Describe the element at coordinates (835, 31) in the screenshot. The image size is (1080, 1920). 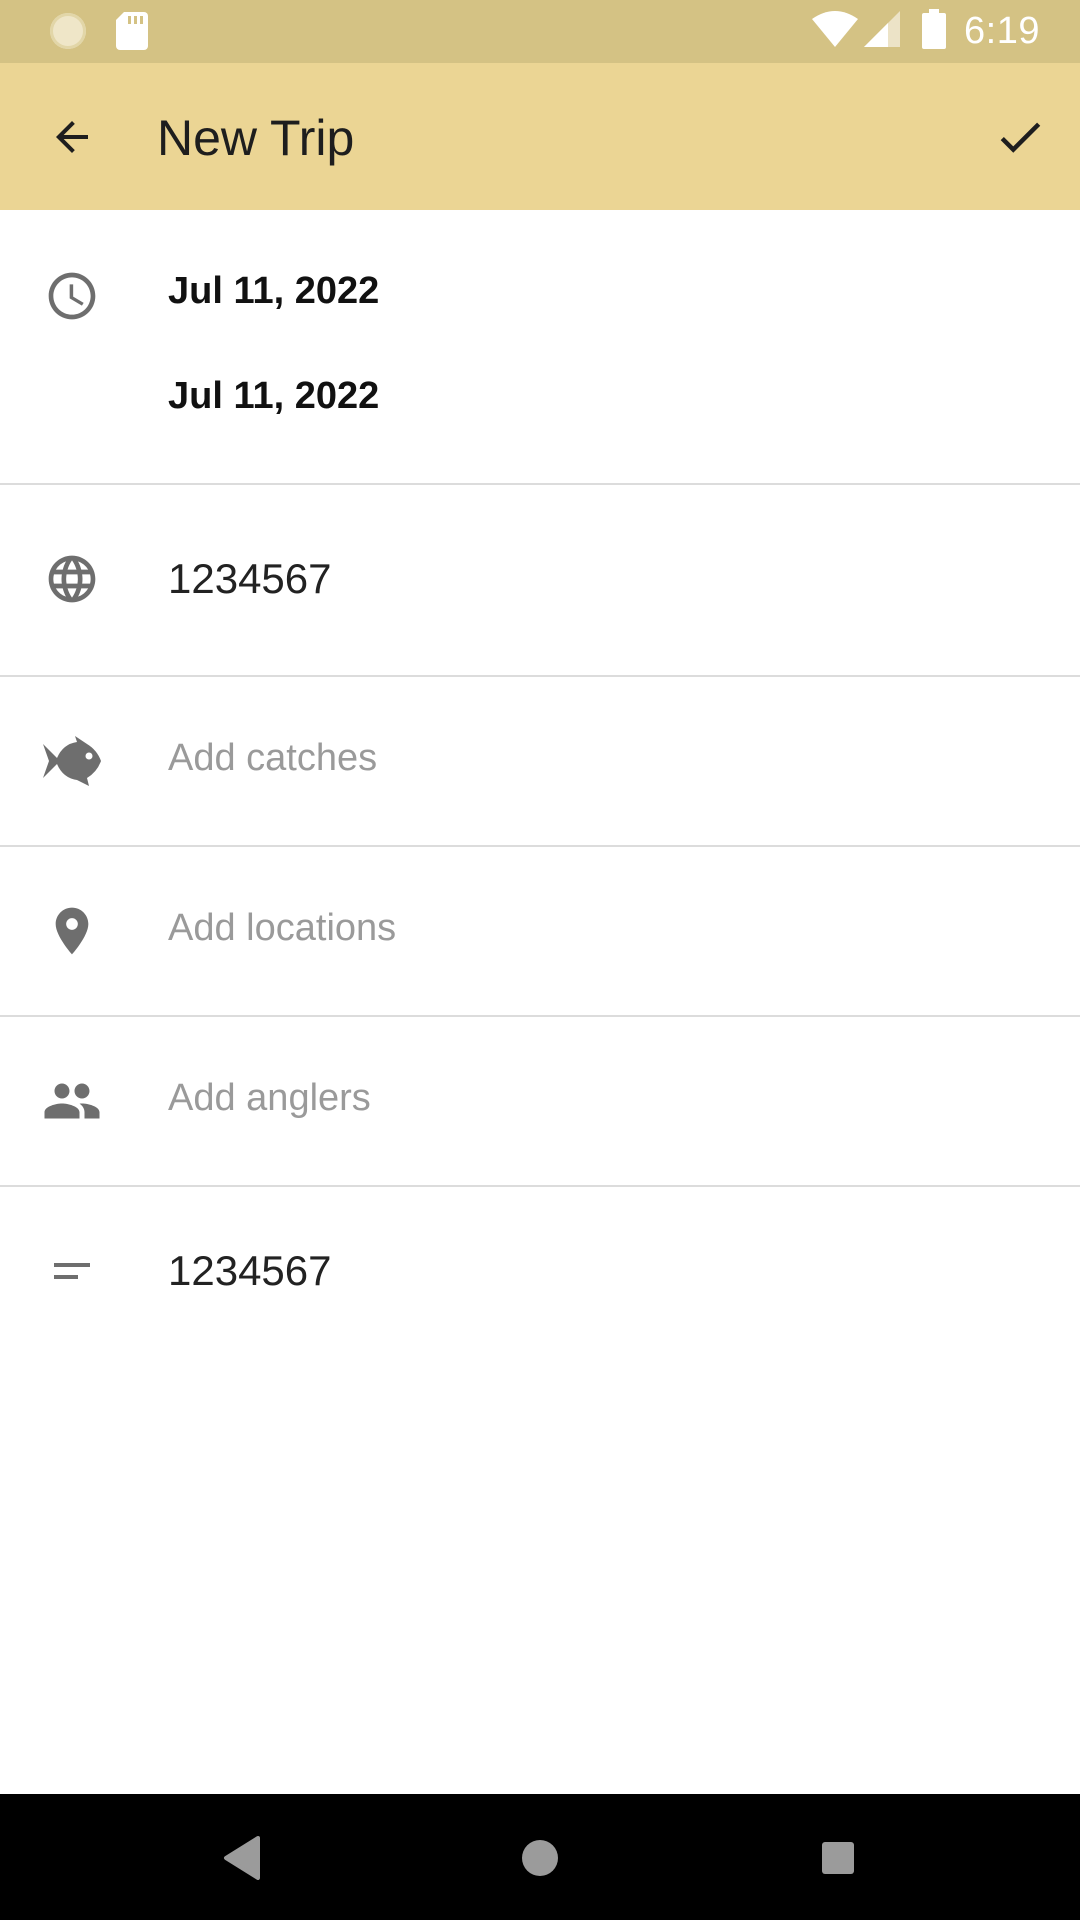
I see `wifi-icon` at that location.